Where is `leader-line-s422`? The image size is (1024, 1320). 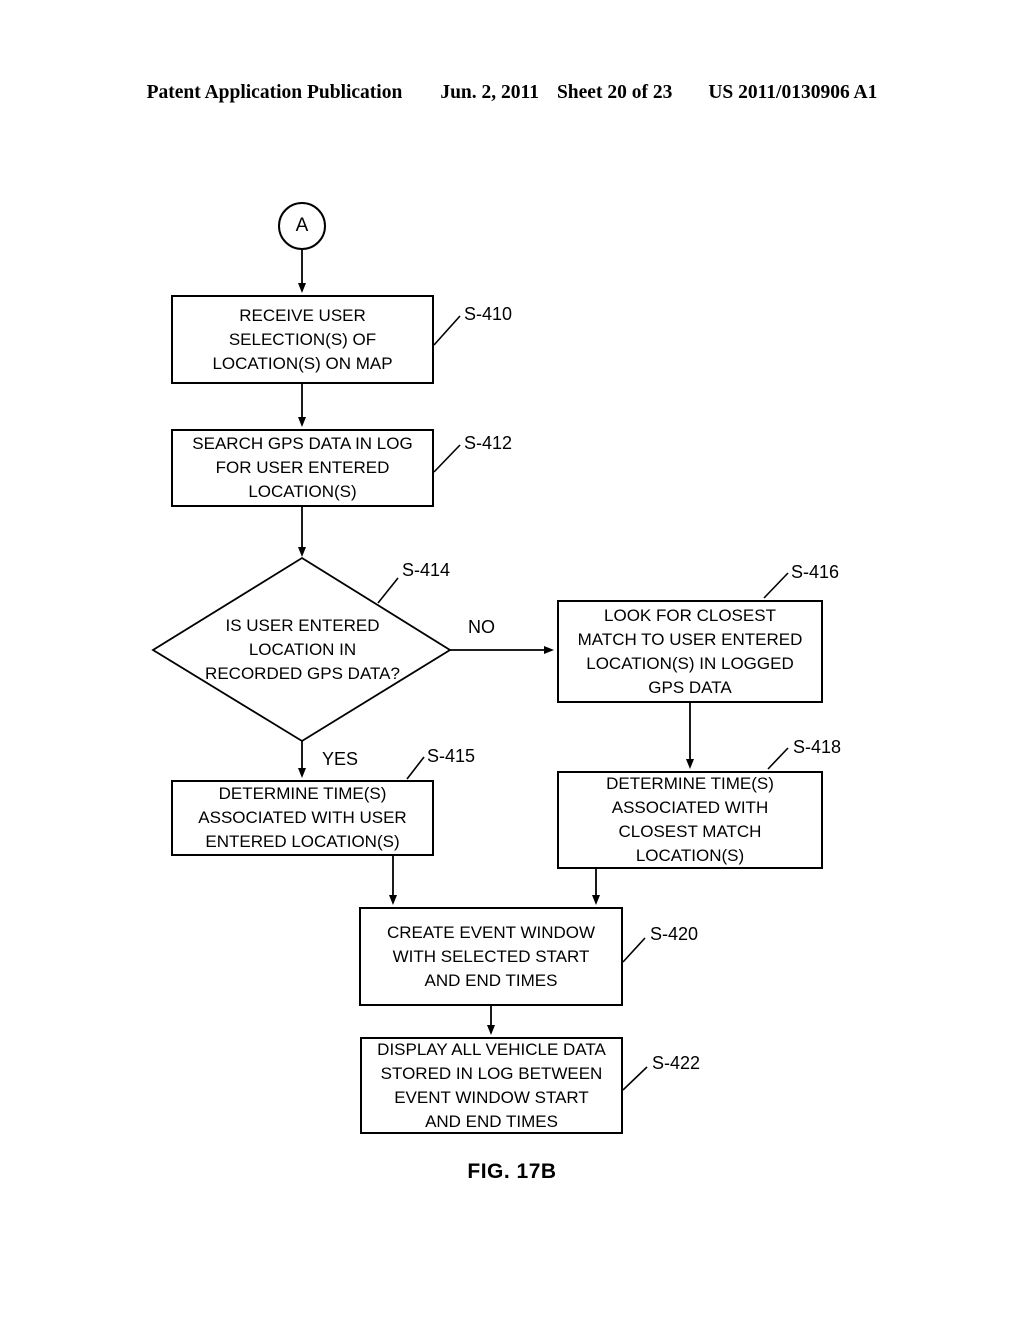
leader-line-s422 is located at coordinates (635, 1078).